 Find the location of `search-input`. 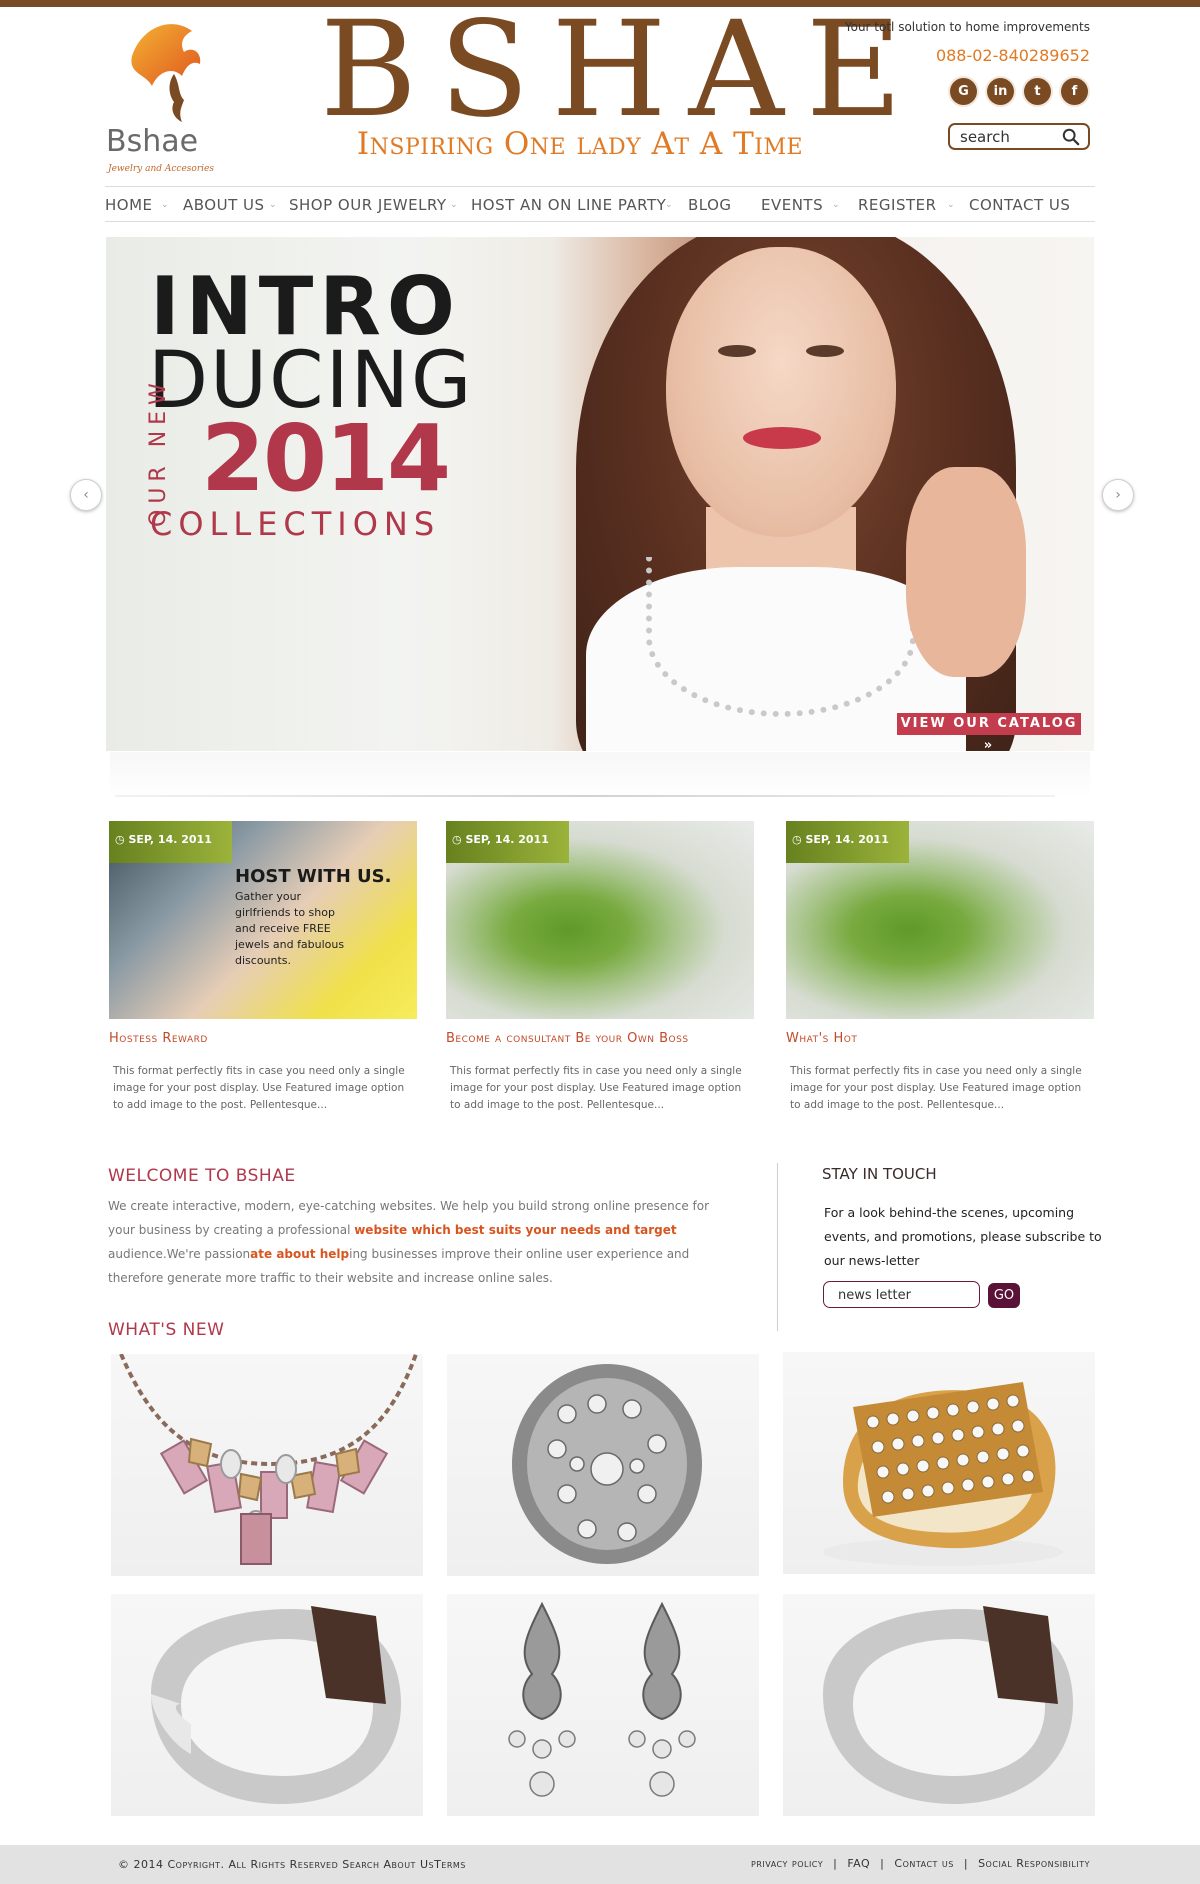

search-input is located at coordinates (1010, 137).